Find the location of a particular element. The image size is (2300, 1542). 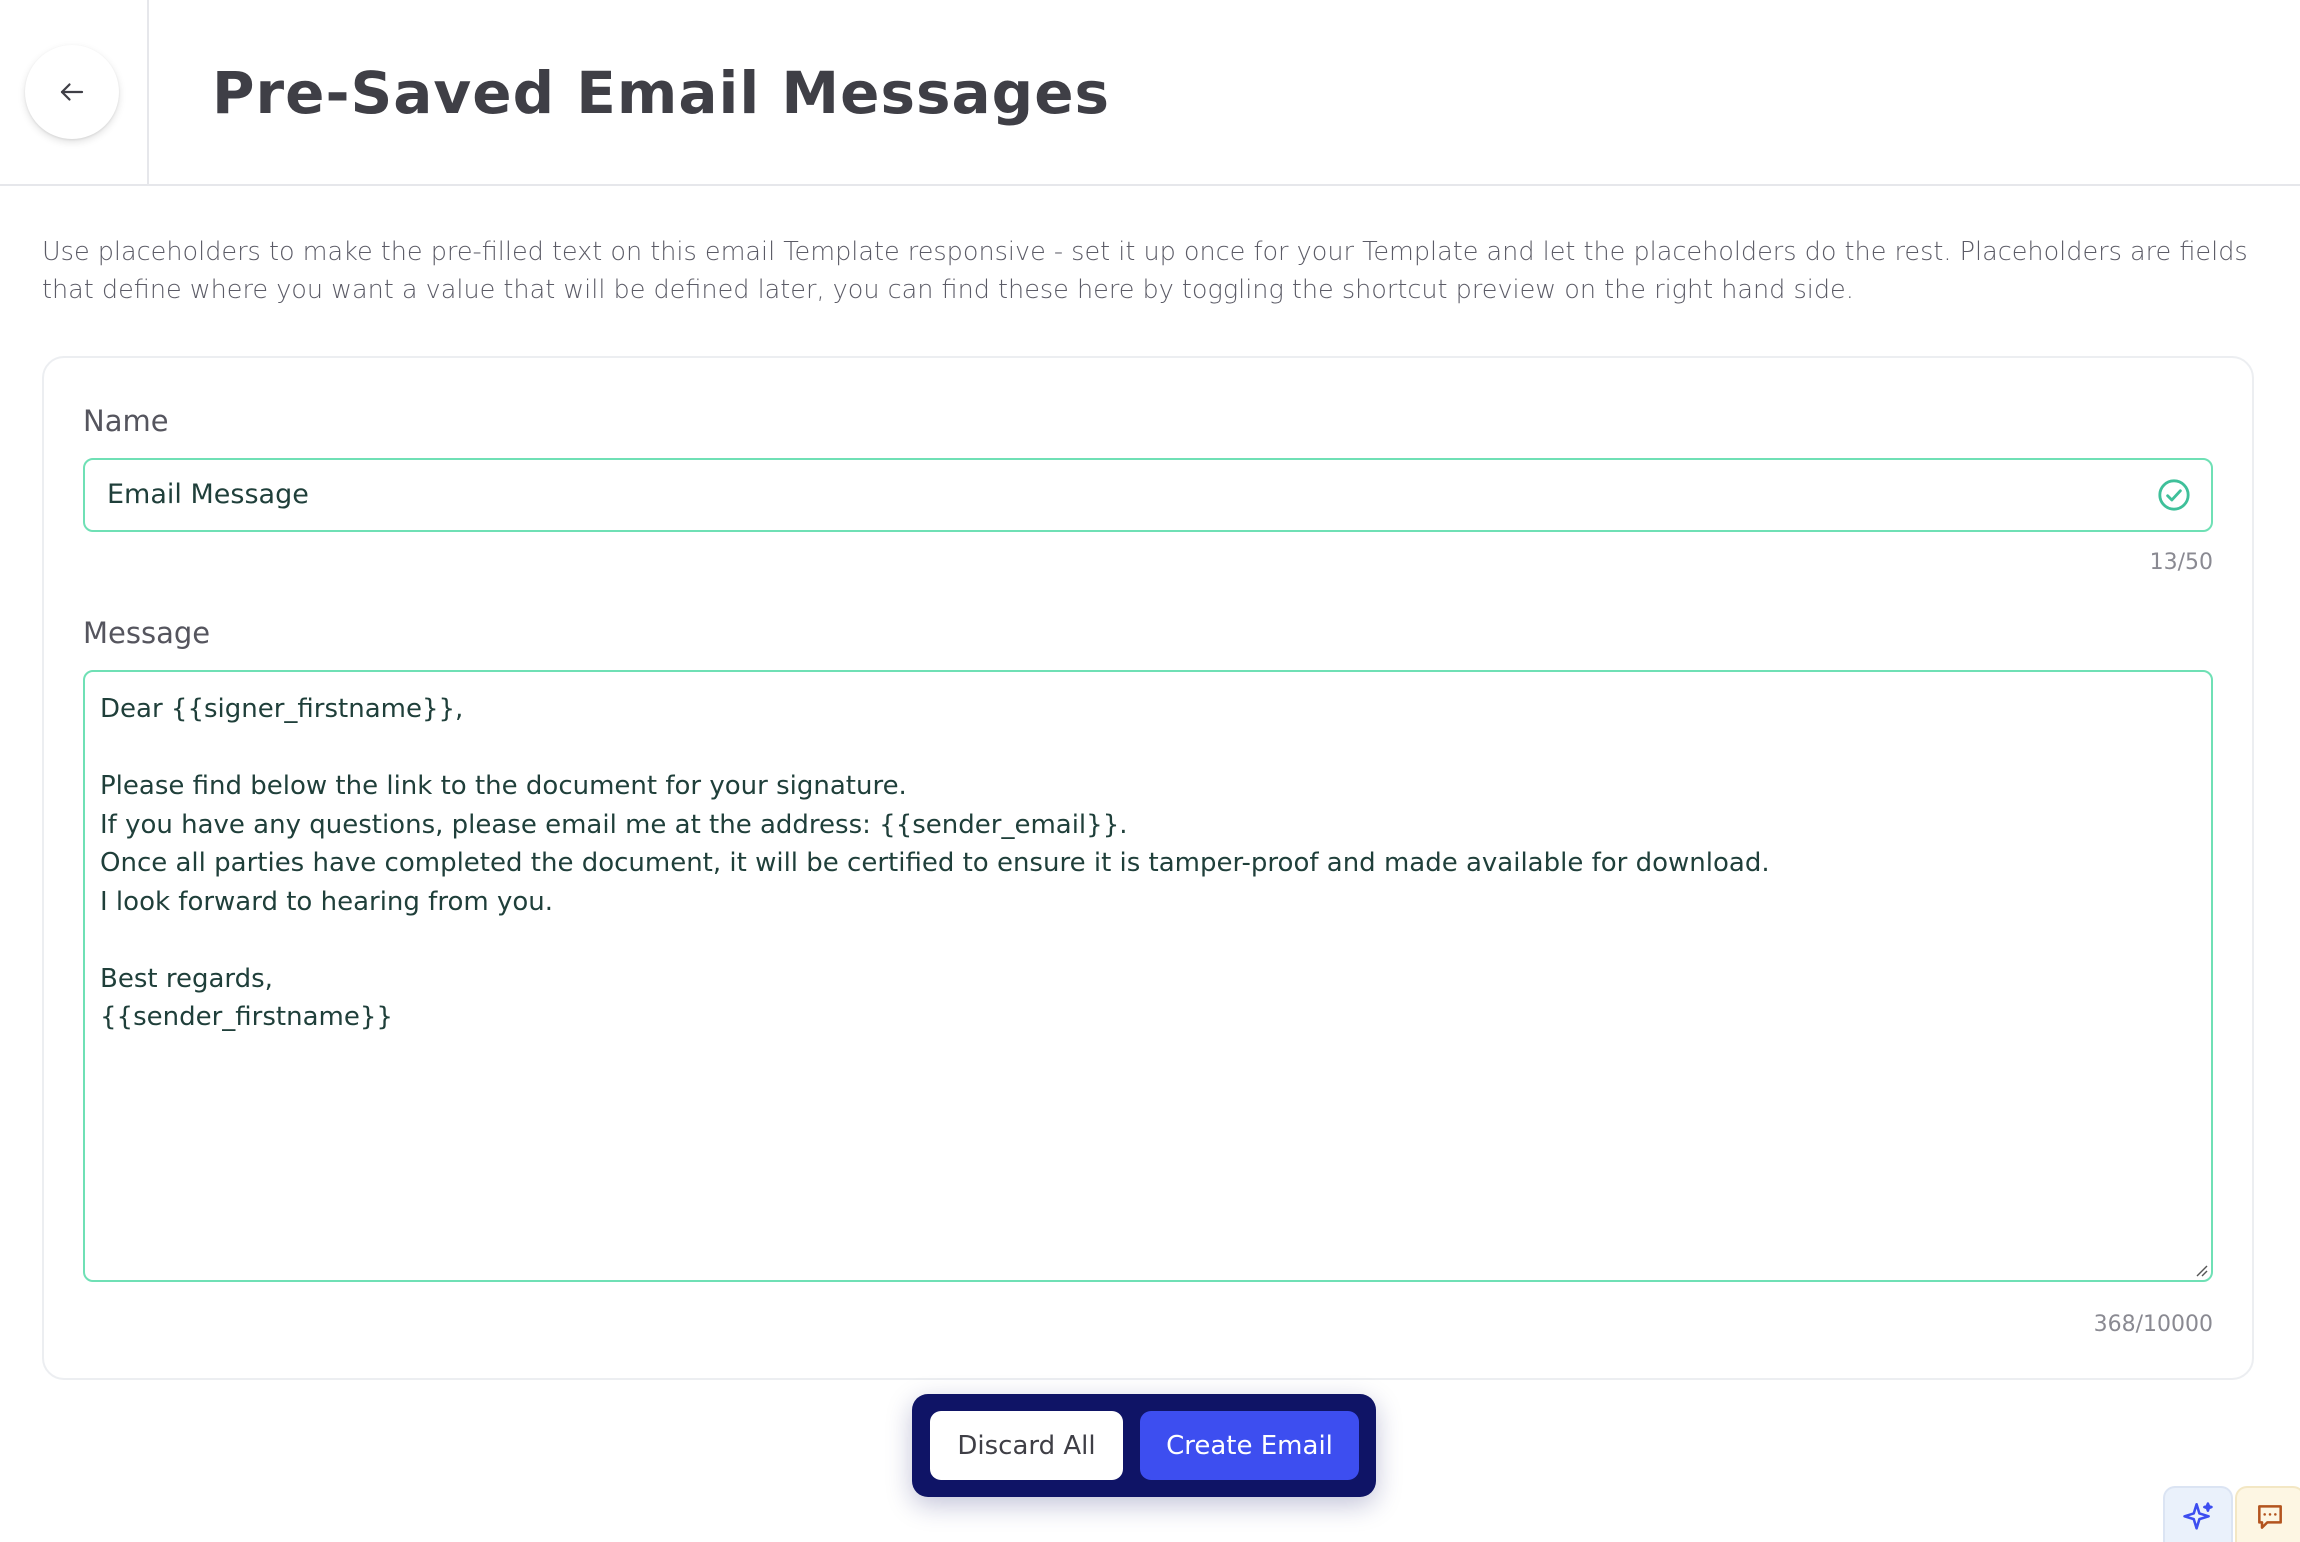

sparkle-icon is located at coordinates (2198, 1516).